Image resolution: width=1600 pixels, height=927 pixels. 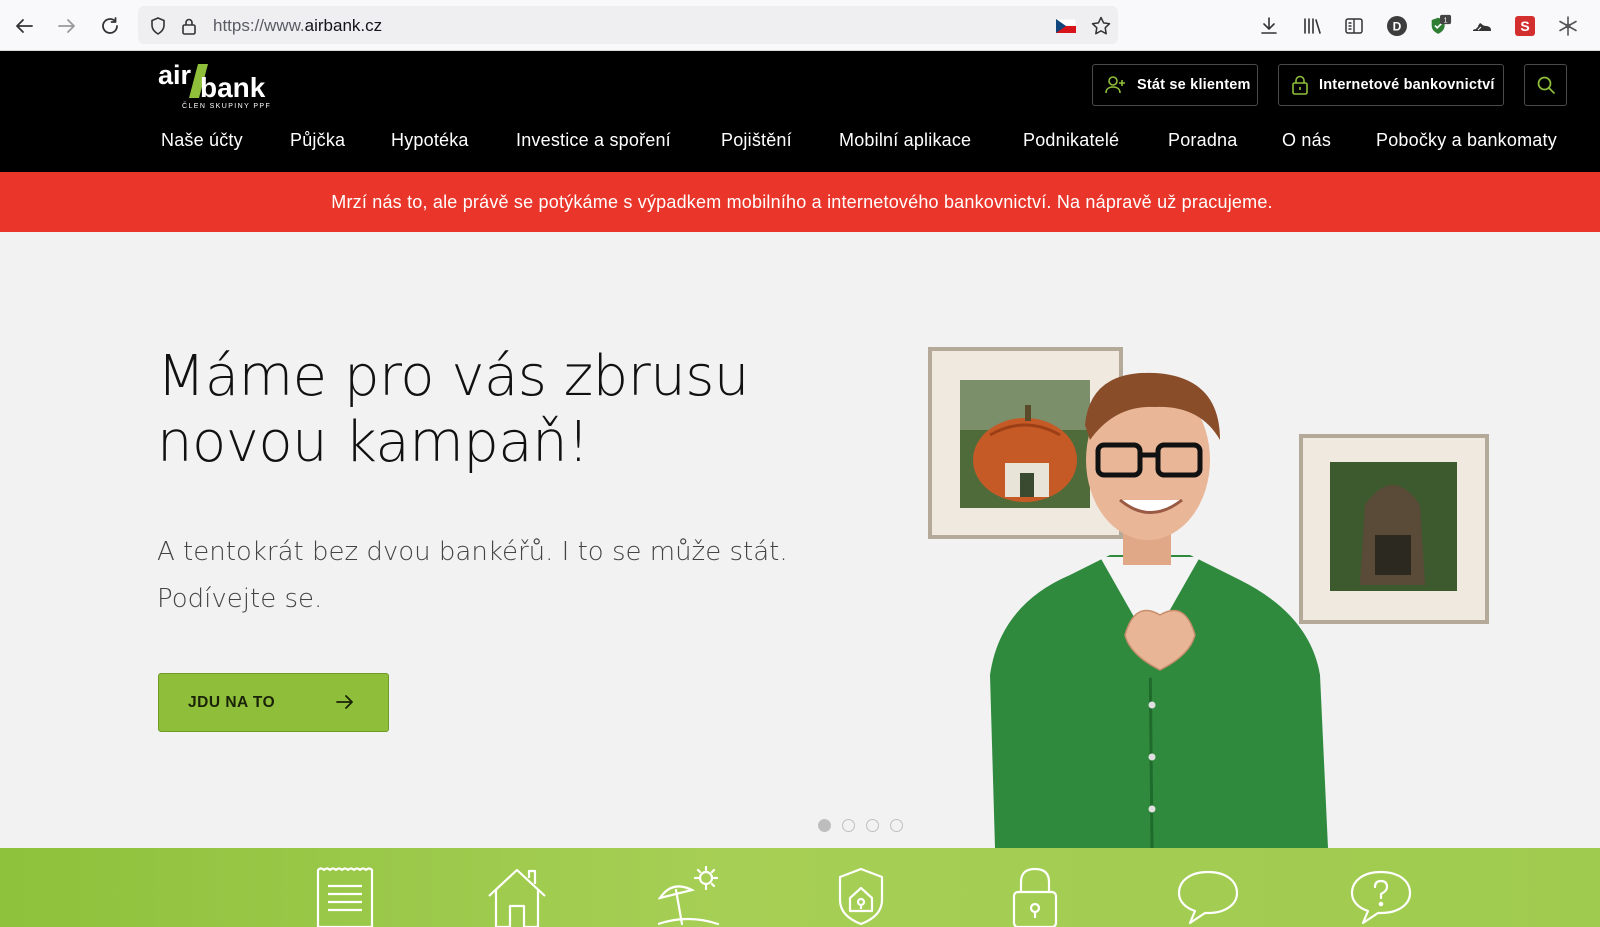 What do you see at coordinates (1568, 26) in the screenshot?
I see `snowflake-extension-icon` at bounding box center [1568, 26].